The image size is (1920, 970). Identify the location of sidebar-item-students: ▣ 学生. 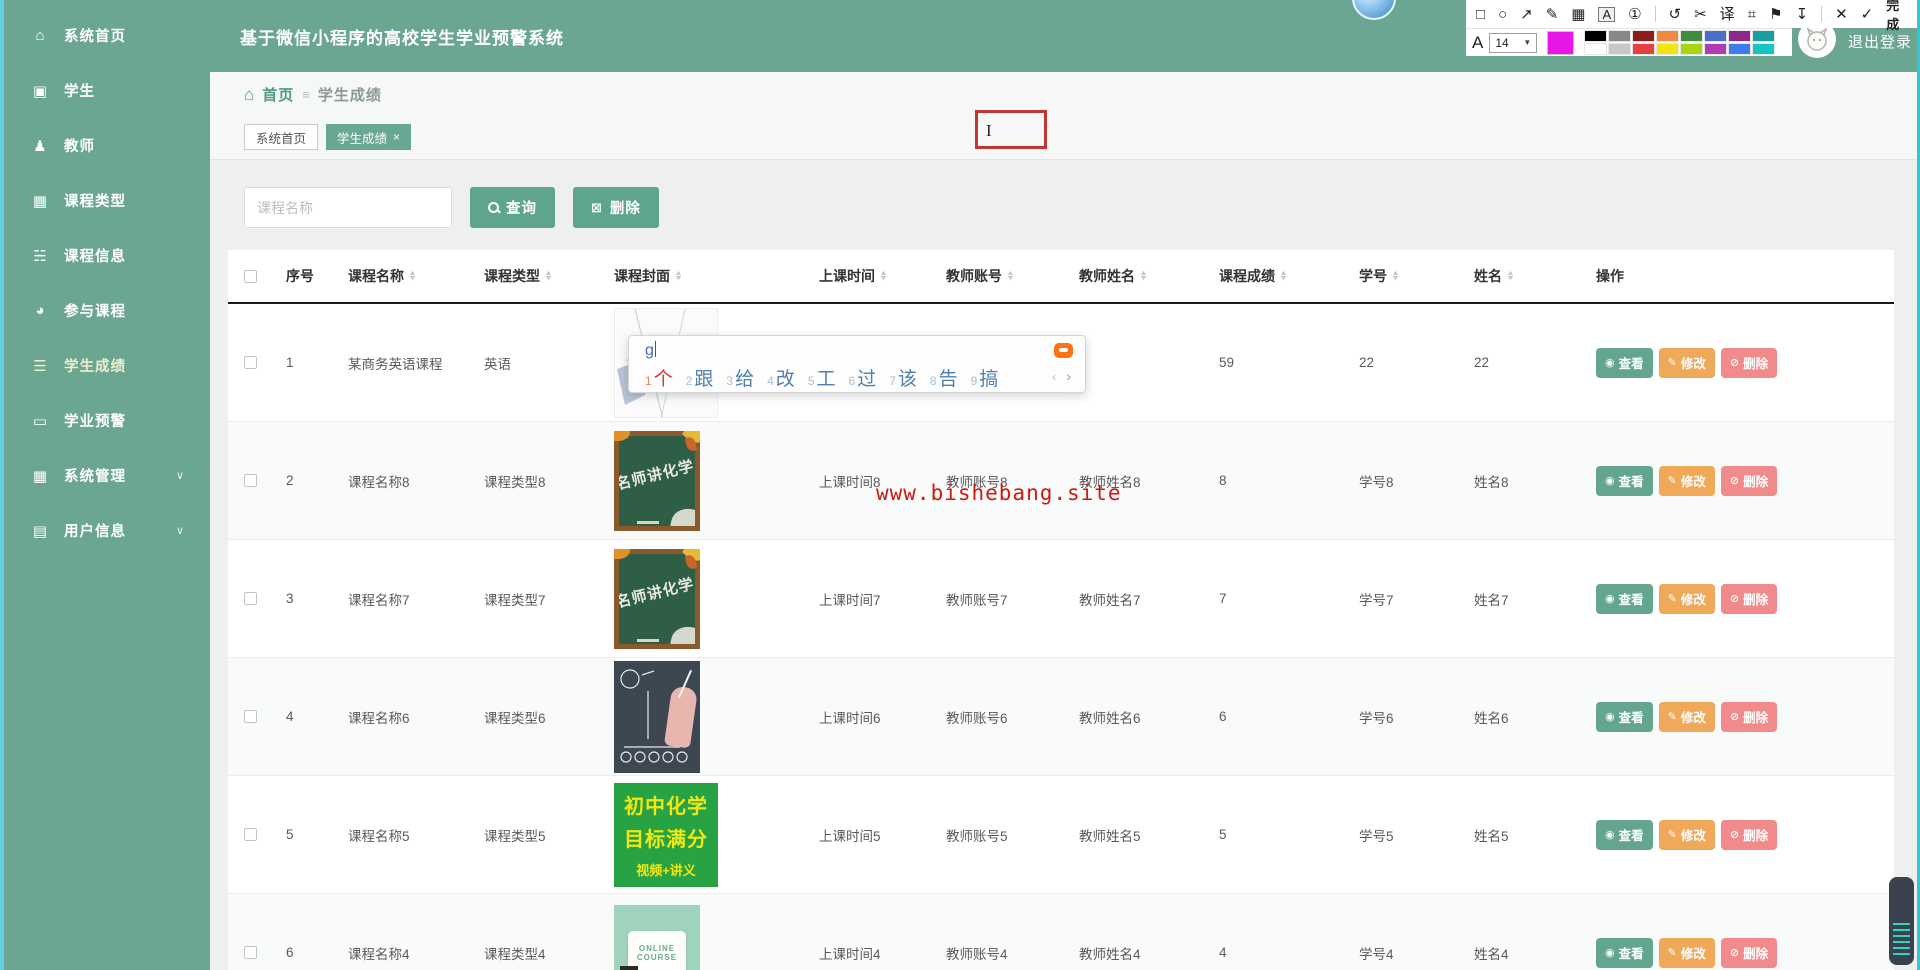
(105, 90).